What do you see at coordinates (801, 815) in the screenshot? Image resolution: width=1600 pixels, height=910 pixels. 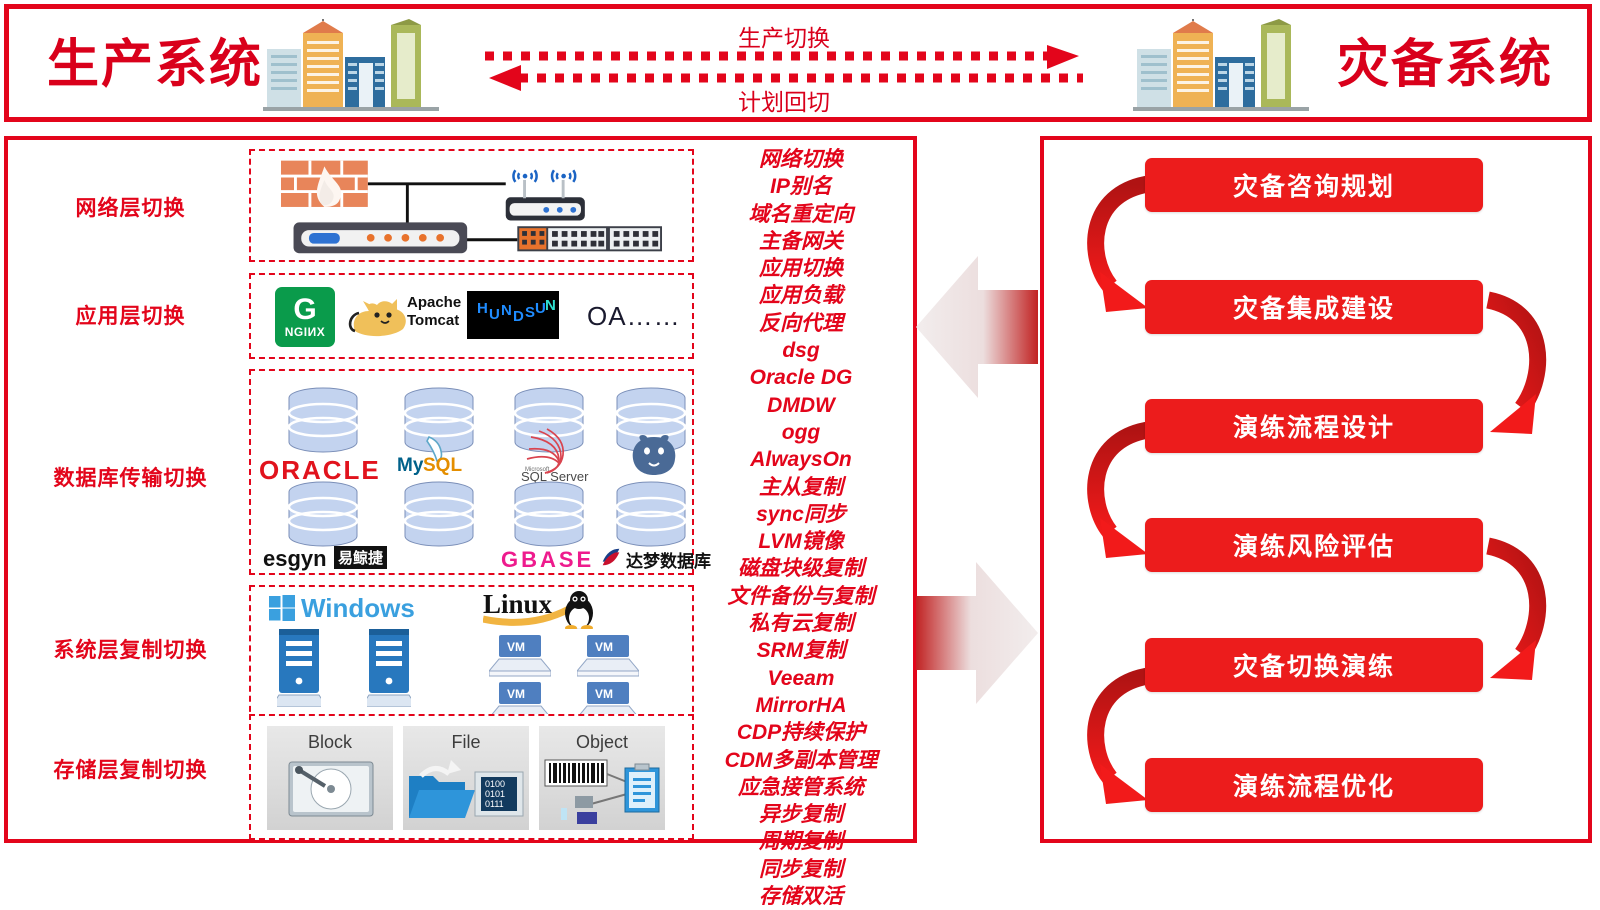 I see `tech-item: 异步复制` at bounding box center [801, 815].